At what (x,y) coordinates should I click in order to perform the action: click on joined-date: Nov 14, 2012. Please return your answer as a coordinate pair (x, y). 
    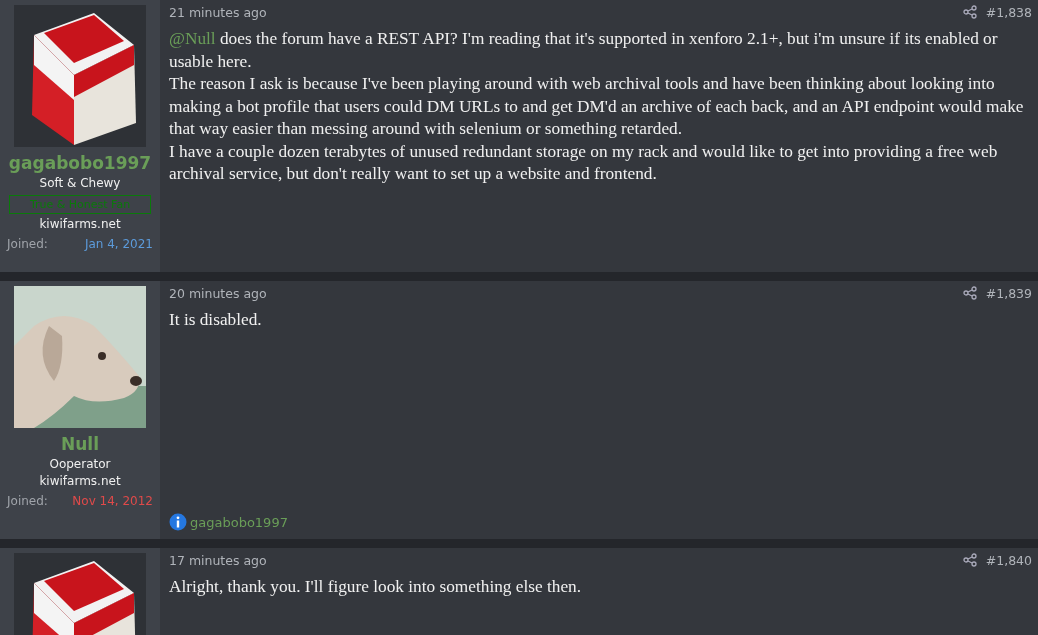
    Looking at the image, I should click on (112, 501).